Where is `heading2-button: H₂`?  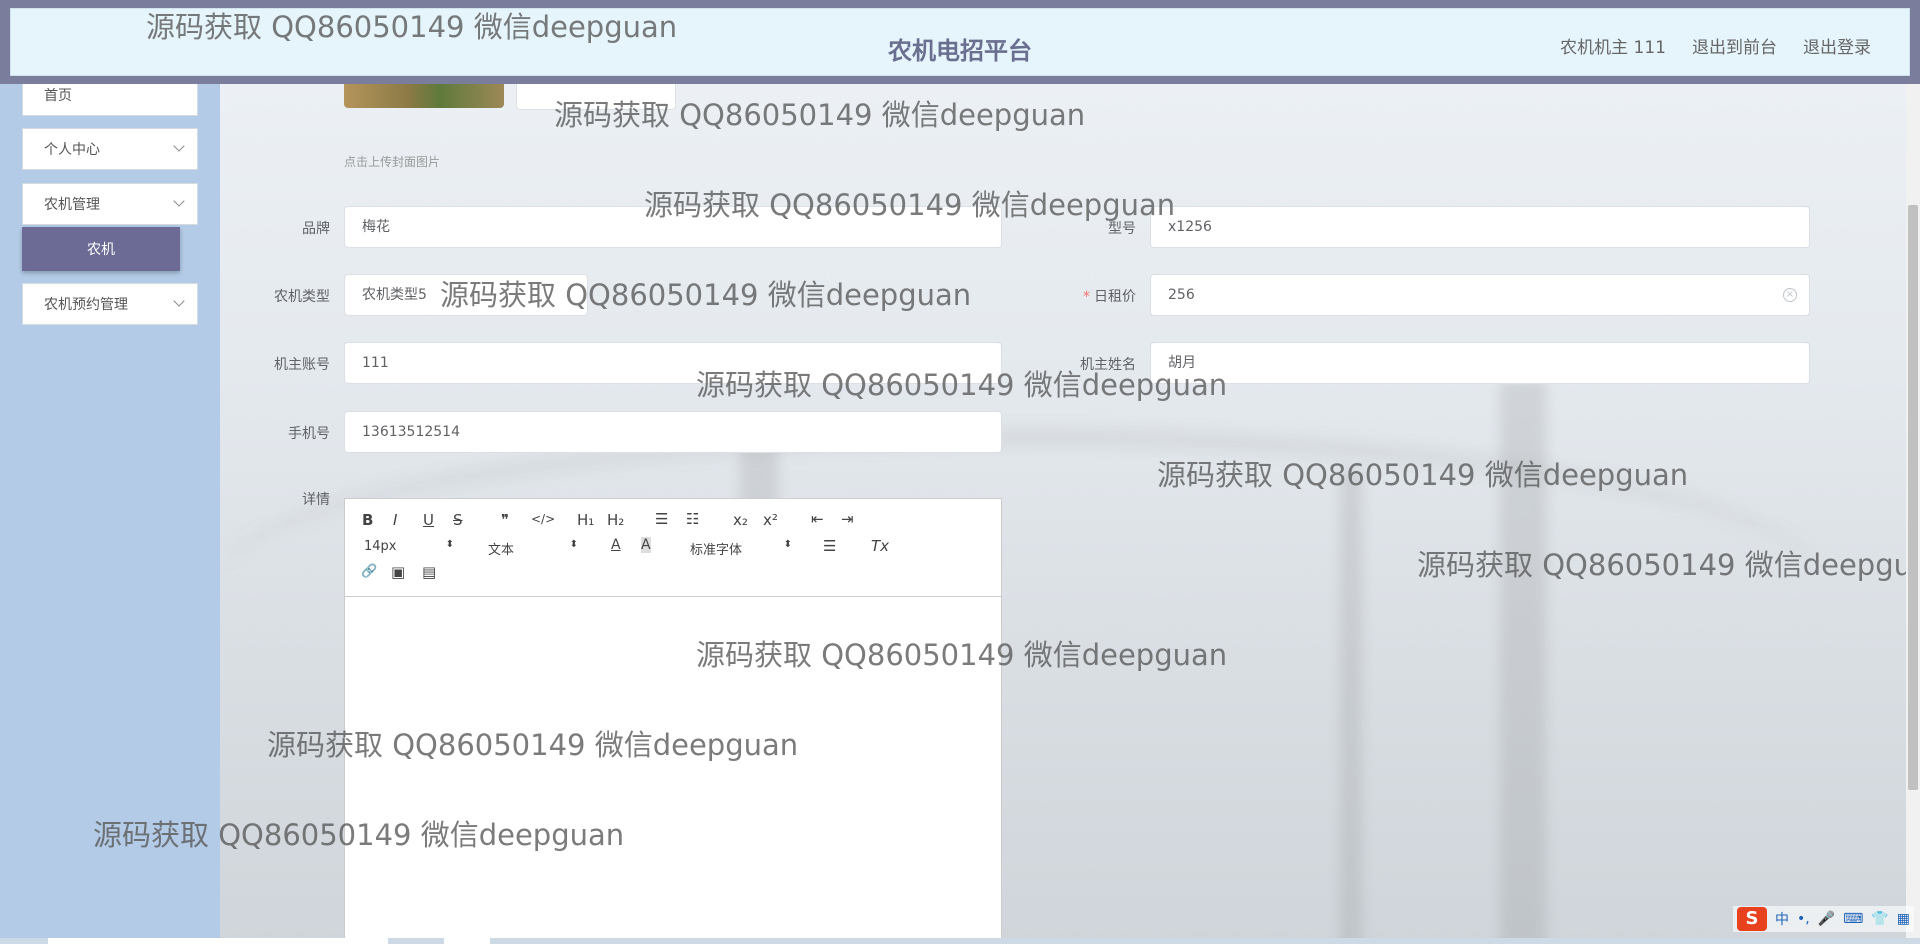 heading2-button: H₂ is located at coordinates (615, 520).